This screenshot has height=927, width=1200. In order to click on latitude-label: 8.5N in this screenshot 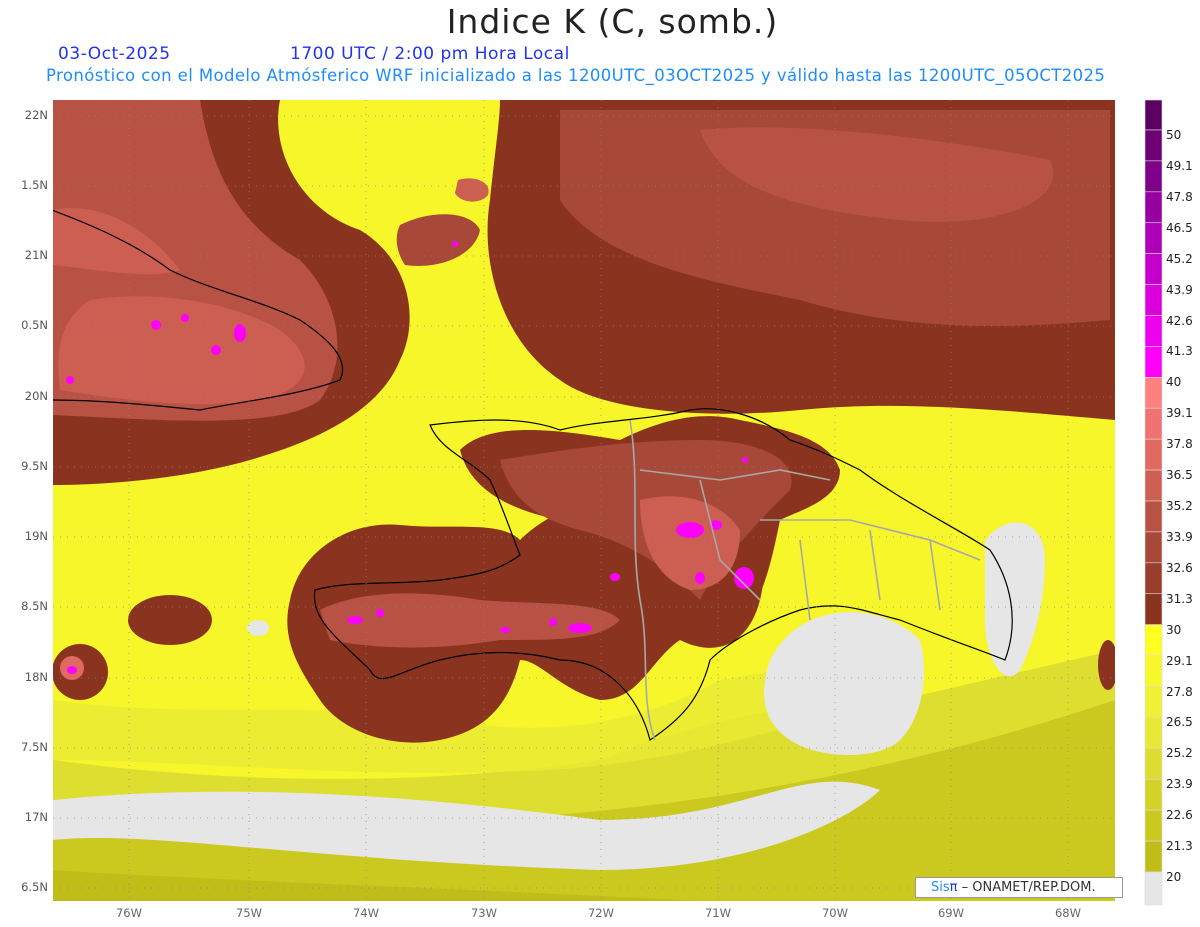, I will do `click(34, 606)`.